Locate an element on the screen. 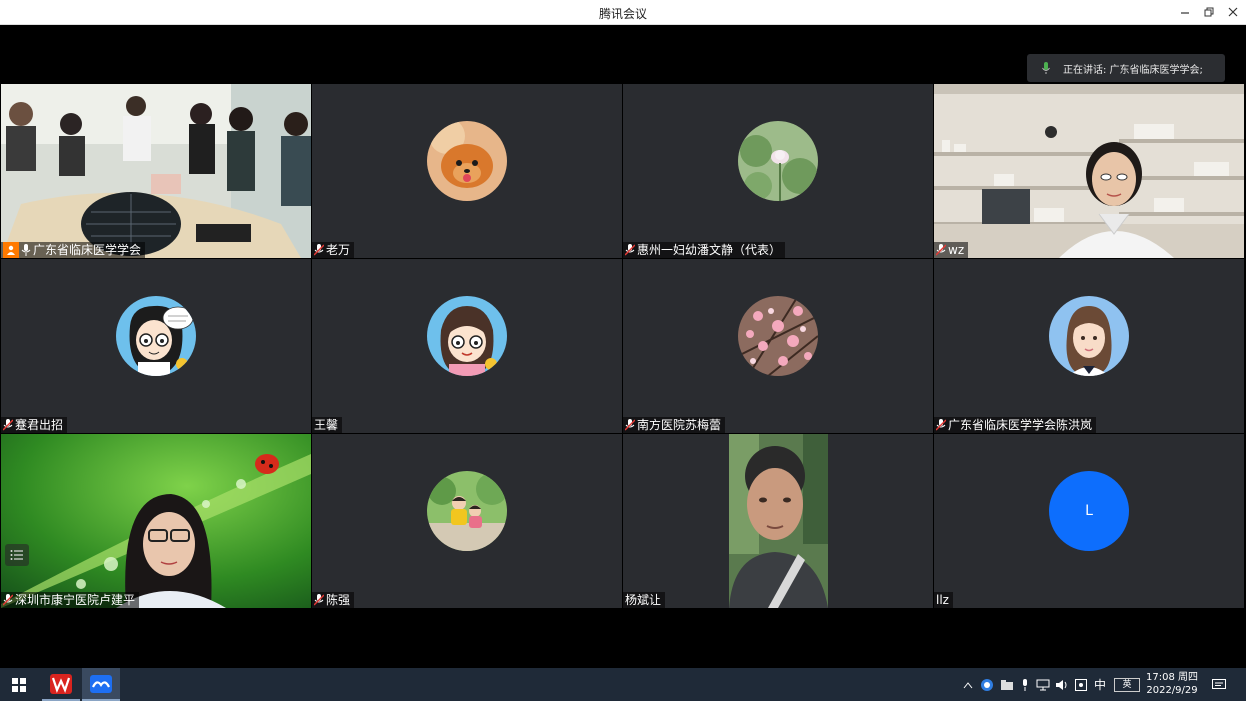 The image size is (1246, 701). participant-name-bar: 王馨 is located at coordinates (327, 425).